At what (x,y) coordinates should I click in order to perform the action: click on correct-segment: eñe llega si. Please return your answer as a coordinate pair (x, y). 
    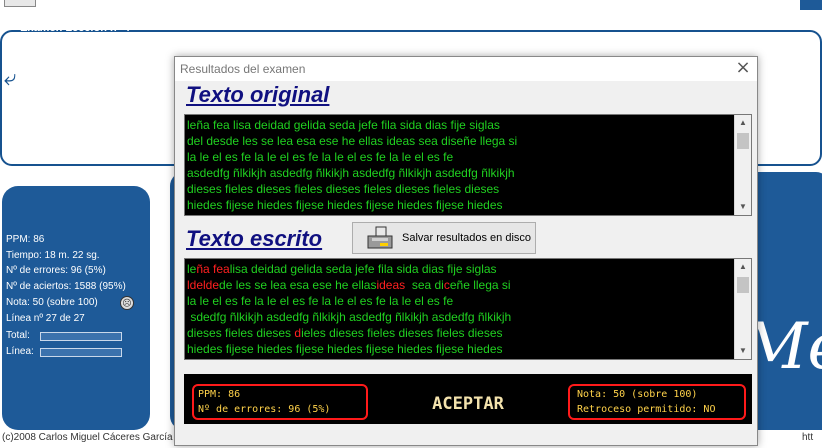
    Looking at the image, I should click on (480, 285).